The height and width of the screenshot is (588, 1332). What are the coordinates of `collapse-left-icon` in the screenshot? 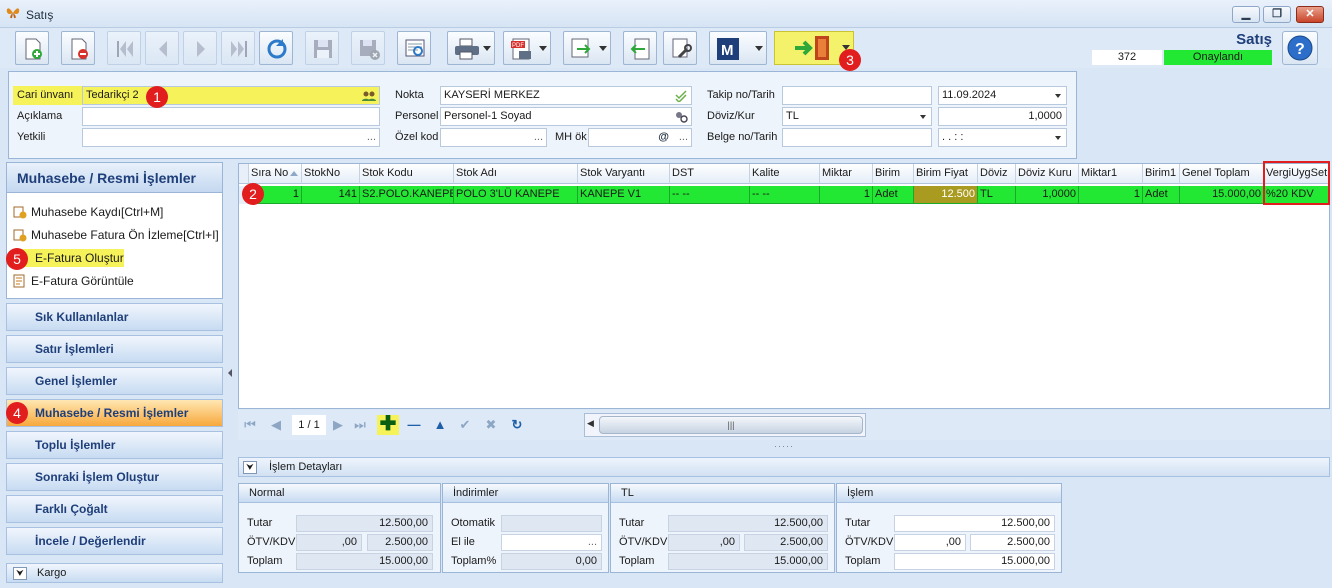 It's located at (230, 373).